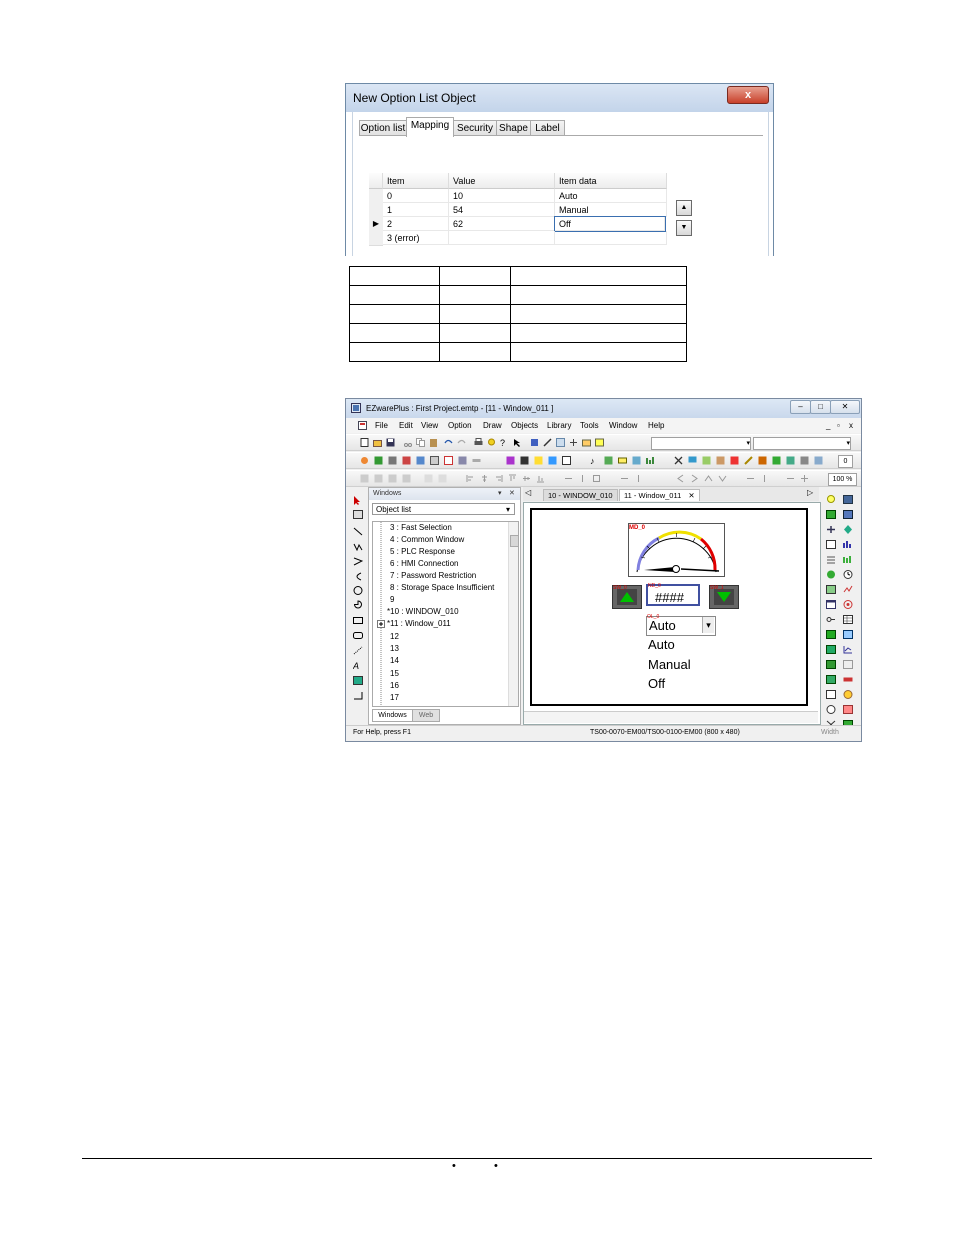 The image size is (954, 1235). I want to click on toggle-icon, so click(434, 460).